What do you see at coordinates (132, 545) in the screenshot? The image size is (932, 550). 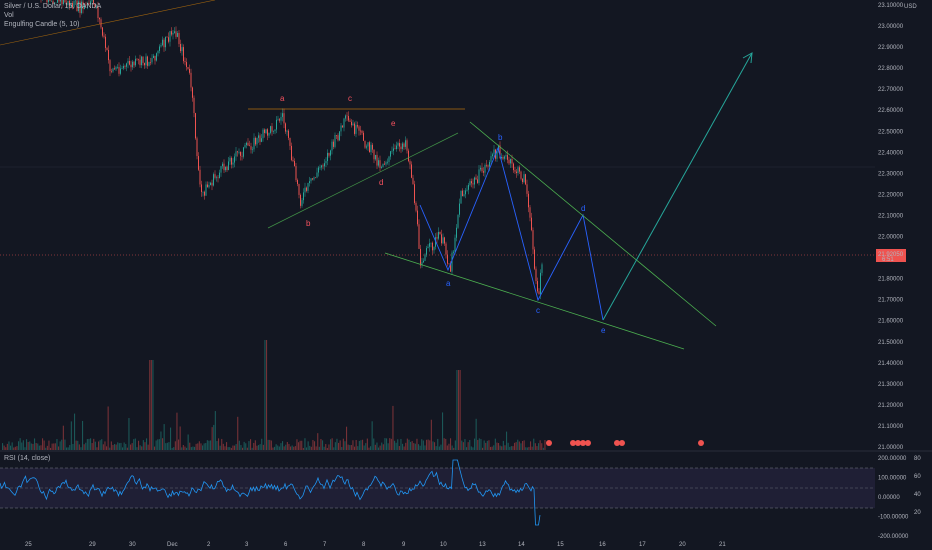 I see `time-tick-label: 30` at bounding box center [132, 545].